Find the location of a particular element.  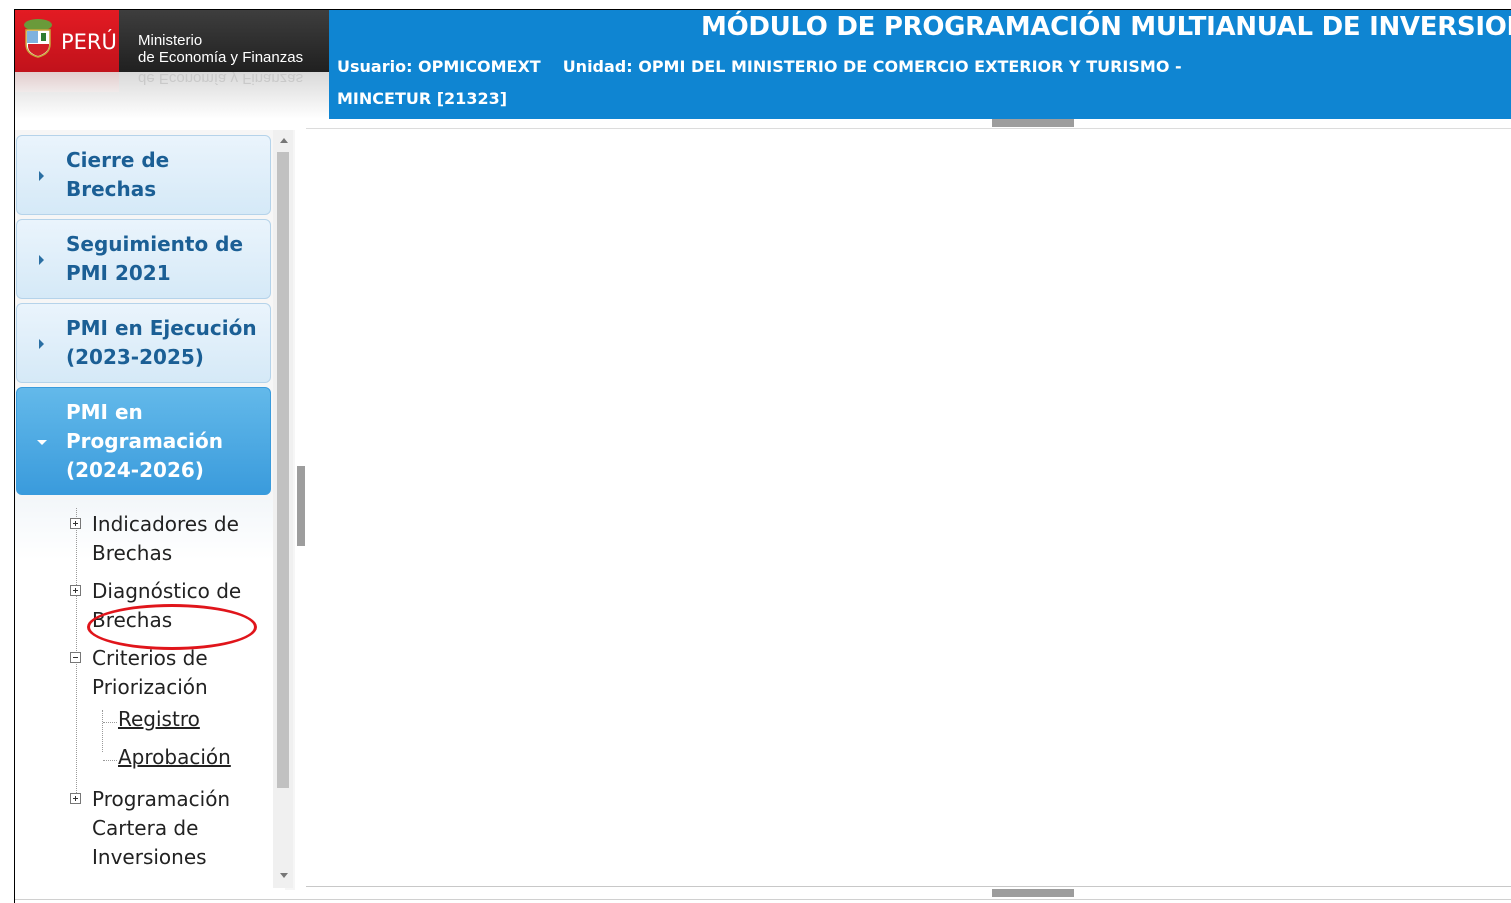

tree-node-criterios-priorizacion: Criterios de Priorización is located at coordinates (177, 673).